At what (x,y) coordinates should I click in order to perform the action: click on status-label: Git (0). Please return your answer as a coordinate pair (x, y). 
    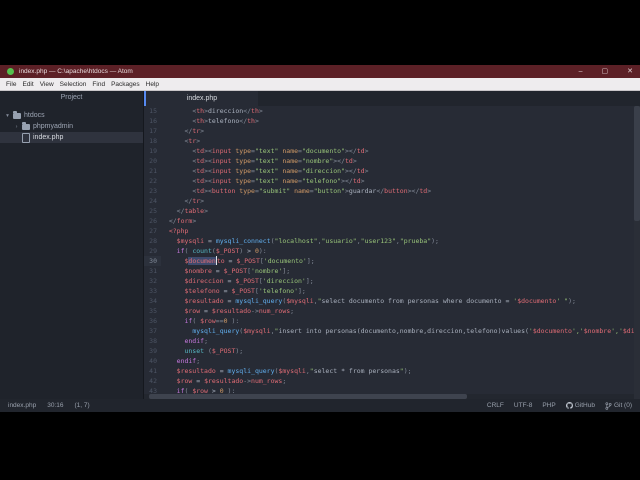
    Looking at the image, I should click on (622, 405).